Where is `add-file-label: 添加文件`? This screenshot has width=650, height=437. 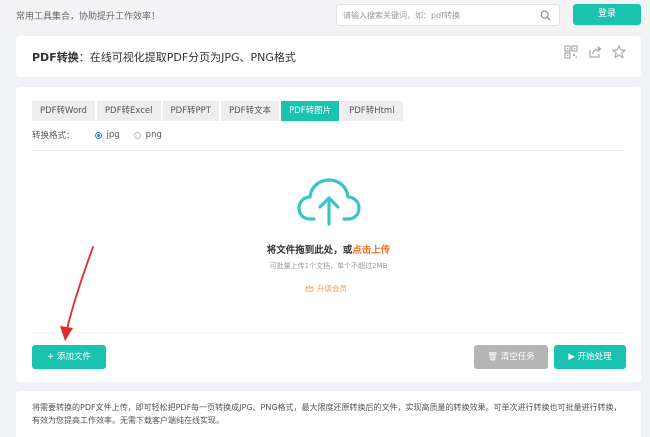
add-file-label: 添加文件 is located at coordinates (73, 357).